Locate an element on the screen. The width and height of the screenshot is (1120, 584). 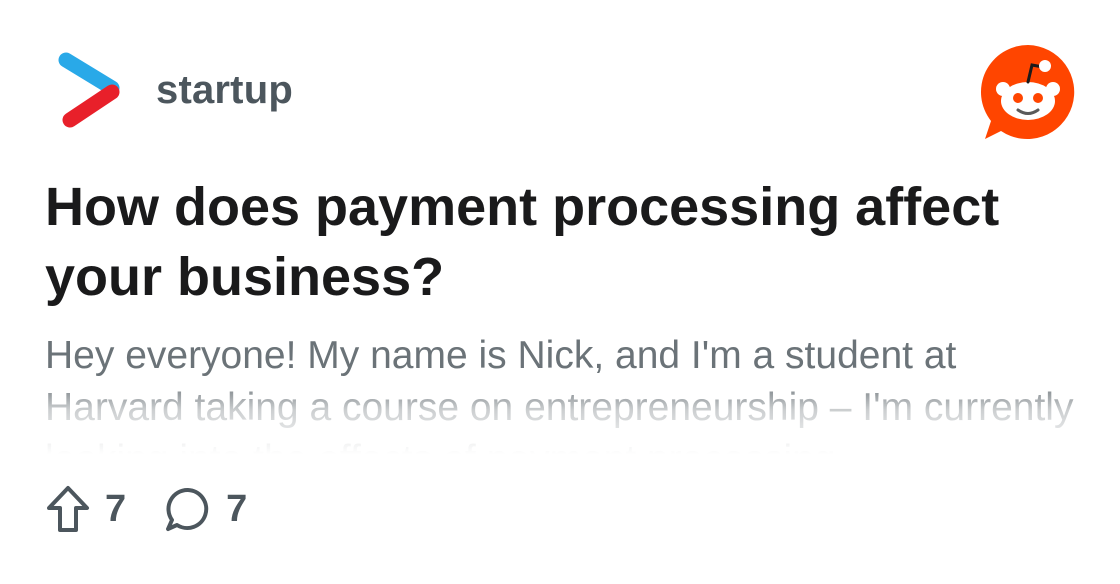
post-stats: 7 7 is located at coordinates (146, 509).